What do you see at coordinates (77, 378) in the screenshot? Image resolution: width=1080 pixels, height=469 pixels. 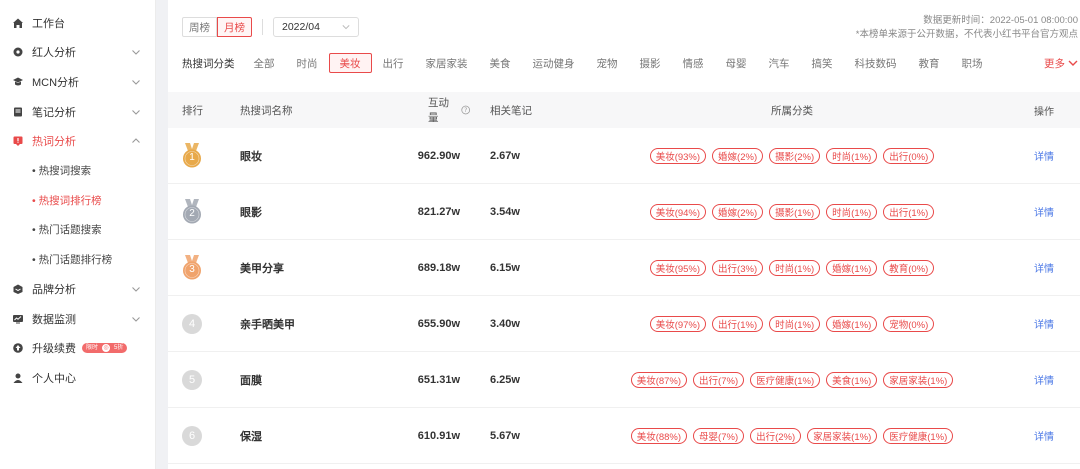 I see `sidebar-item-after-3: 个人中心` at bounding box center [77, 378].